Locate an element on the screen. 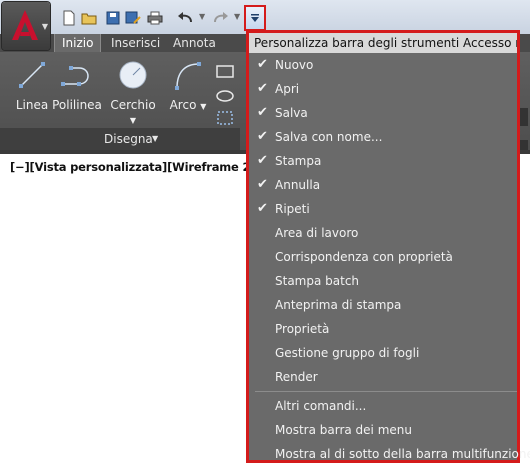 This screenshot has height=471, width=530. region-icon is located at coordinates (226, 119).